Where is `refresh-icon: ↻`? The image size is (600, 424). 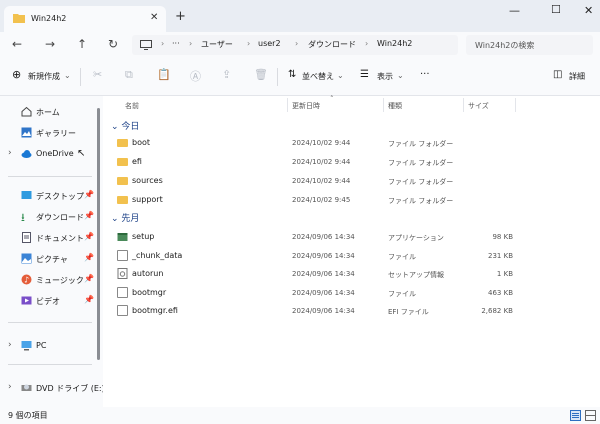
refresh-icon: ↻ is located at coordinates (113, 44).